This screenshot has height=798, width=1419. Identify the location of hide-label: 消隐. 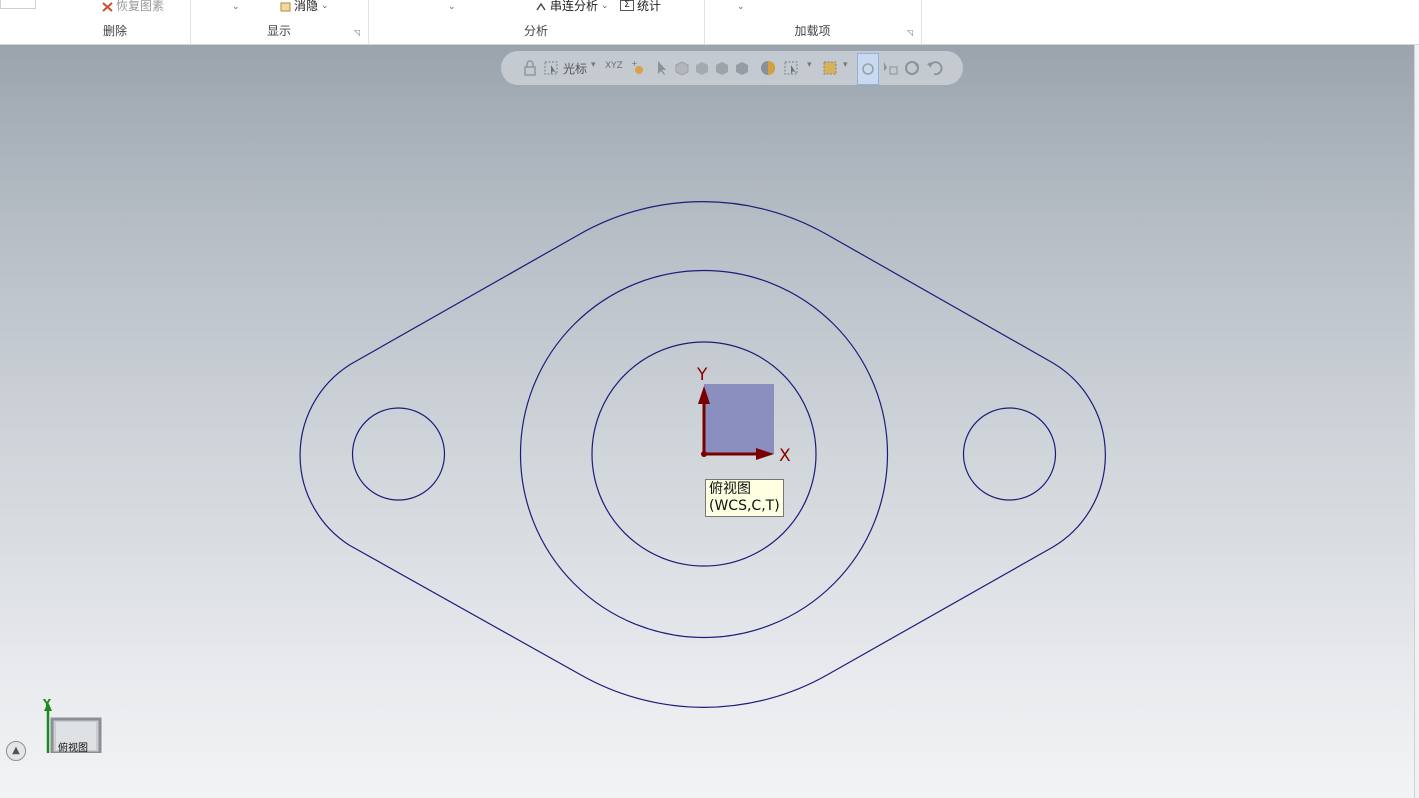
(306, 6).